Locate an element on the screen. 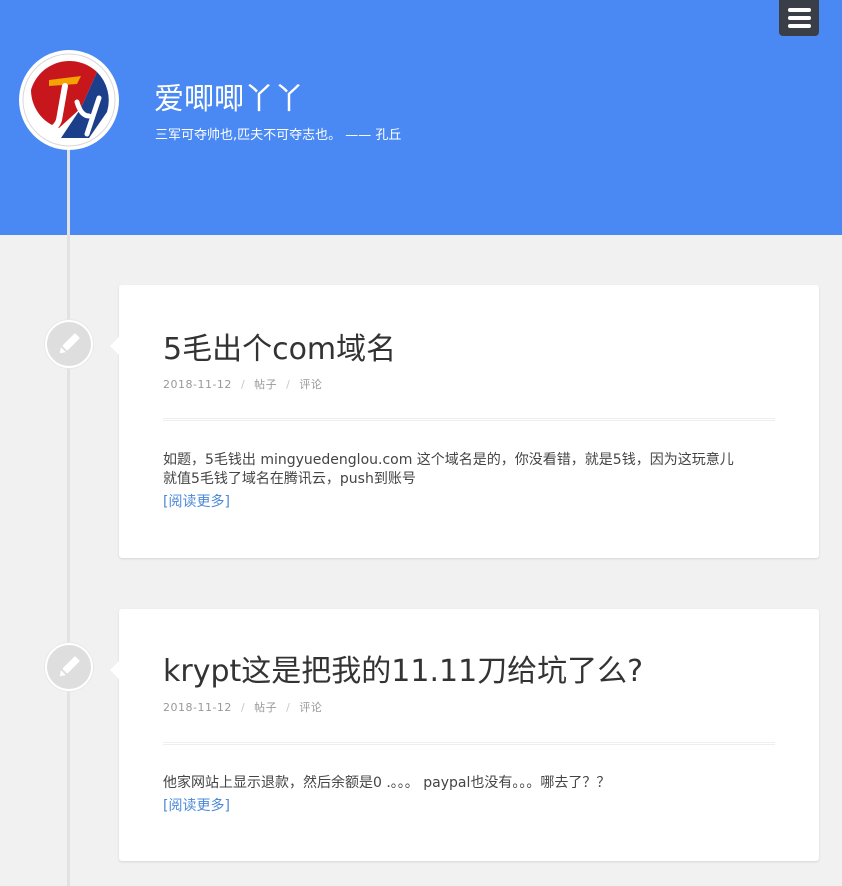 The height and width of the screenshot is (886, 842). post-title: krypt这是把我的11.11刀给坑了么? is located at coordinates (403, 672).